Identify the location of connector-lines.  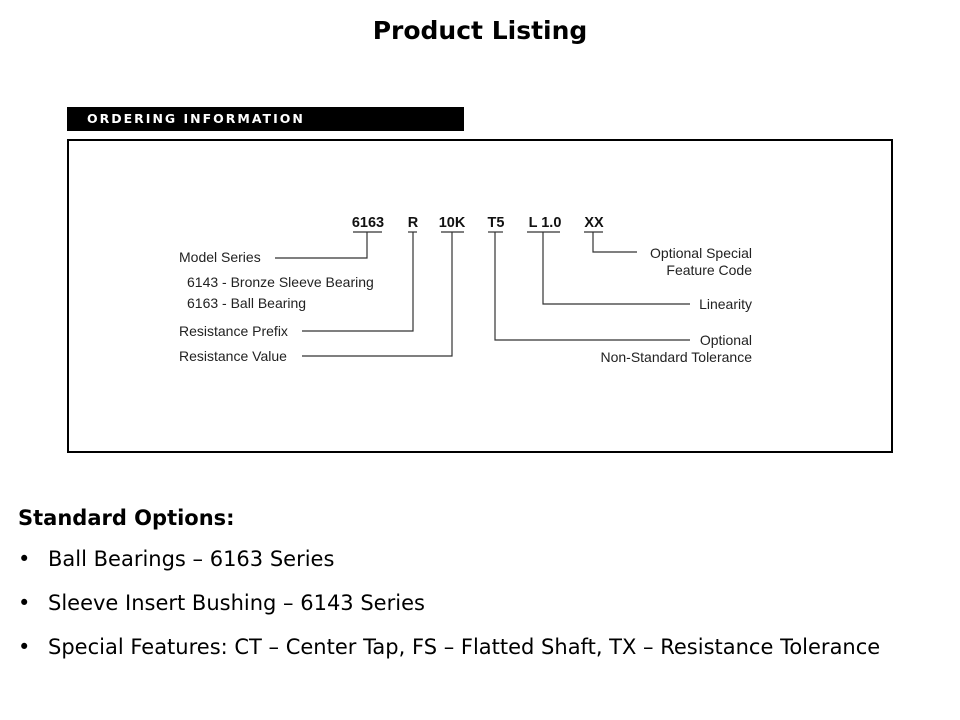
(482, 294).